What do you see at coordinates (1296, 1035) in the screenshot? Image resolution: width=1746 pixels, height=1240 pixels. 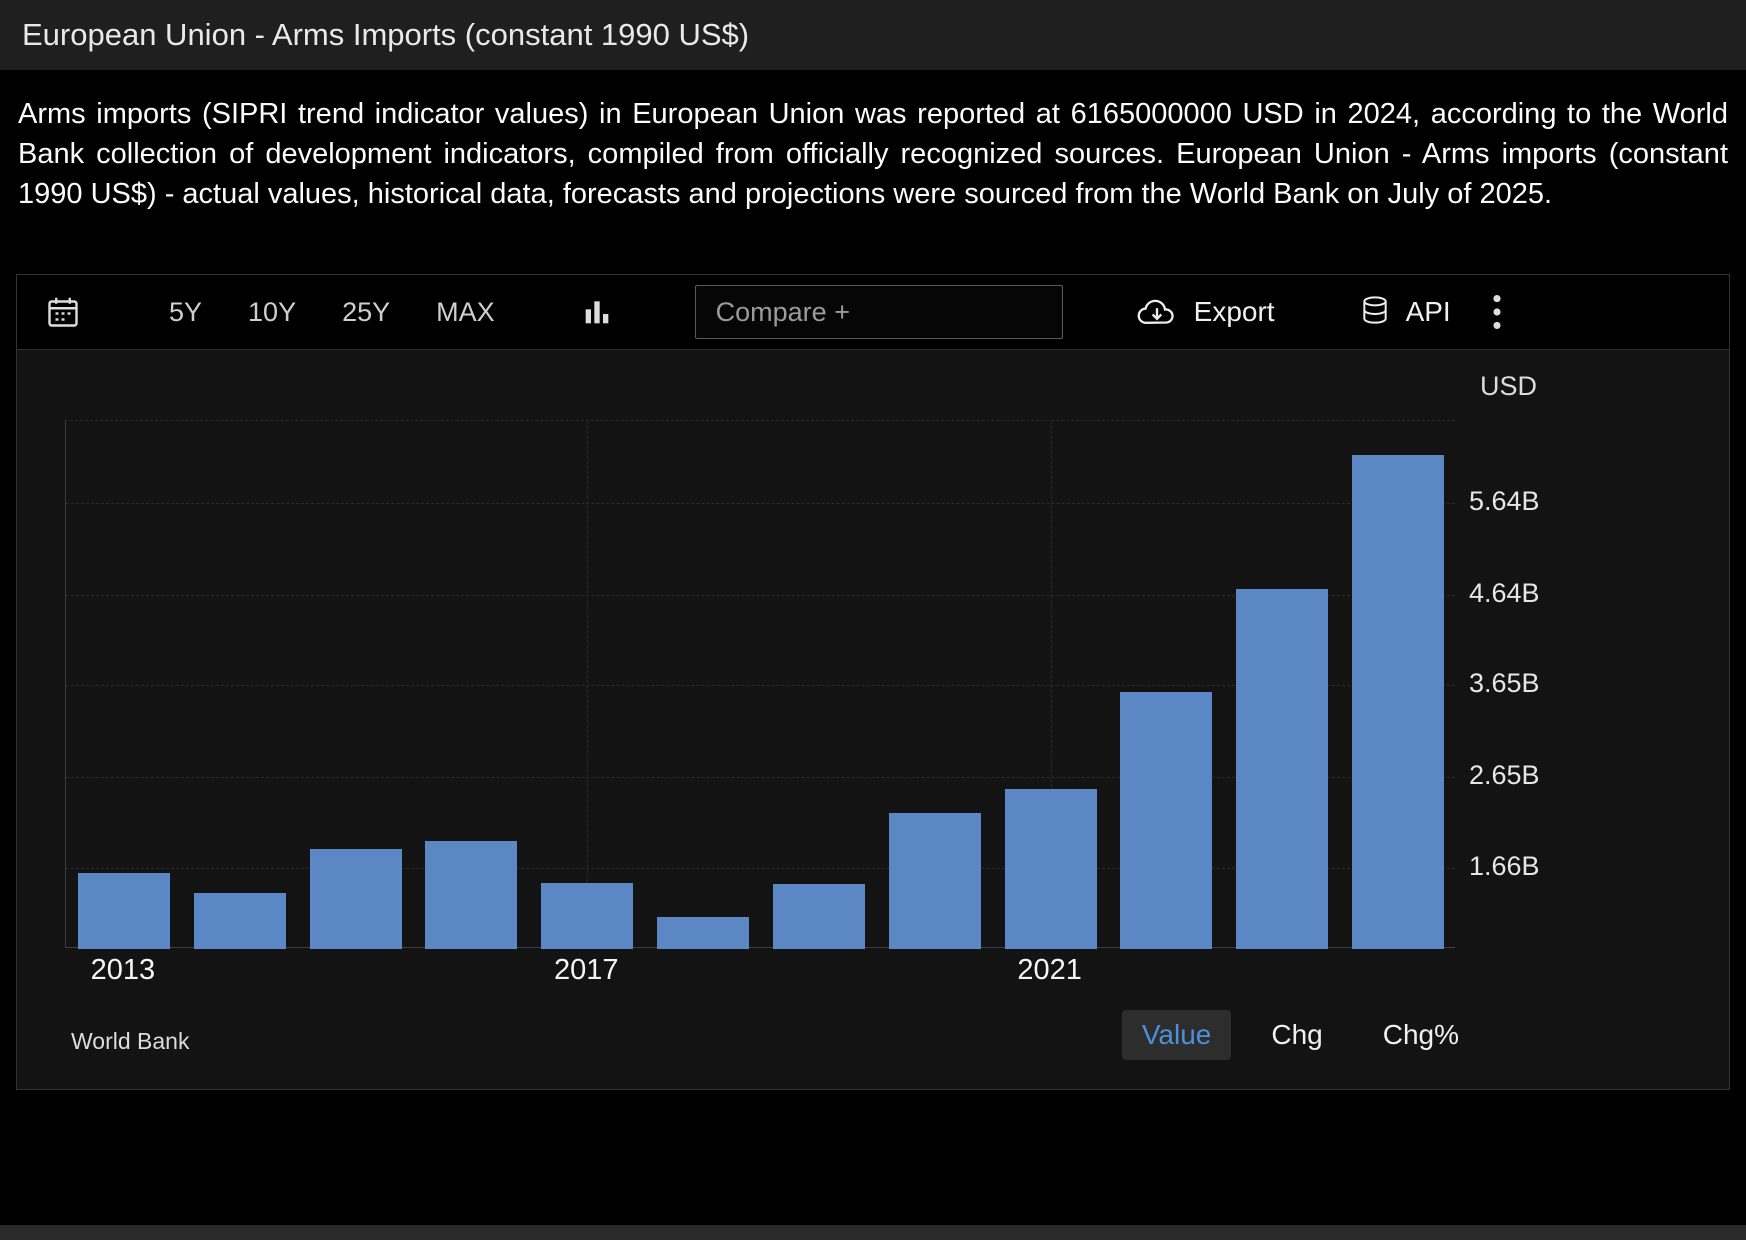 I see `mode-button-chg: Chg` at bounding box center [1296, 1035].